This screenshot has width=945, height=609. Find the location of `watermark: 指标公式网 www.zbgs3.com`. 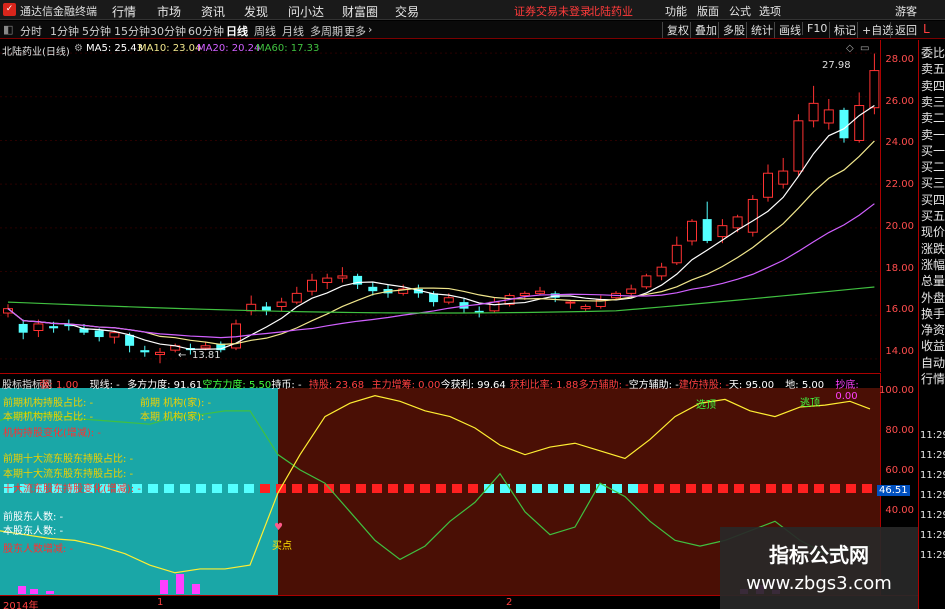

watermark: 指标公式网 www.zbgs3.com is located at coordinates (819, 568).